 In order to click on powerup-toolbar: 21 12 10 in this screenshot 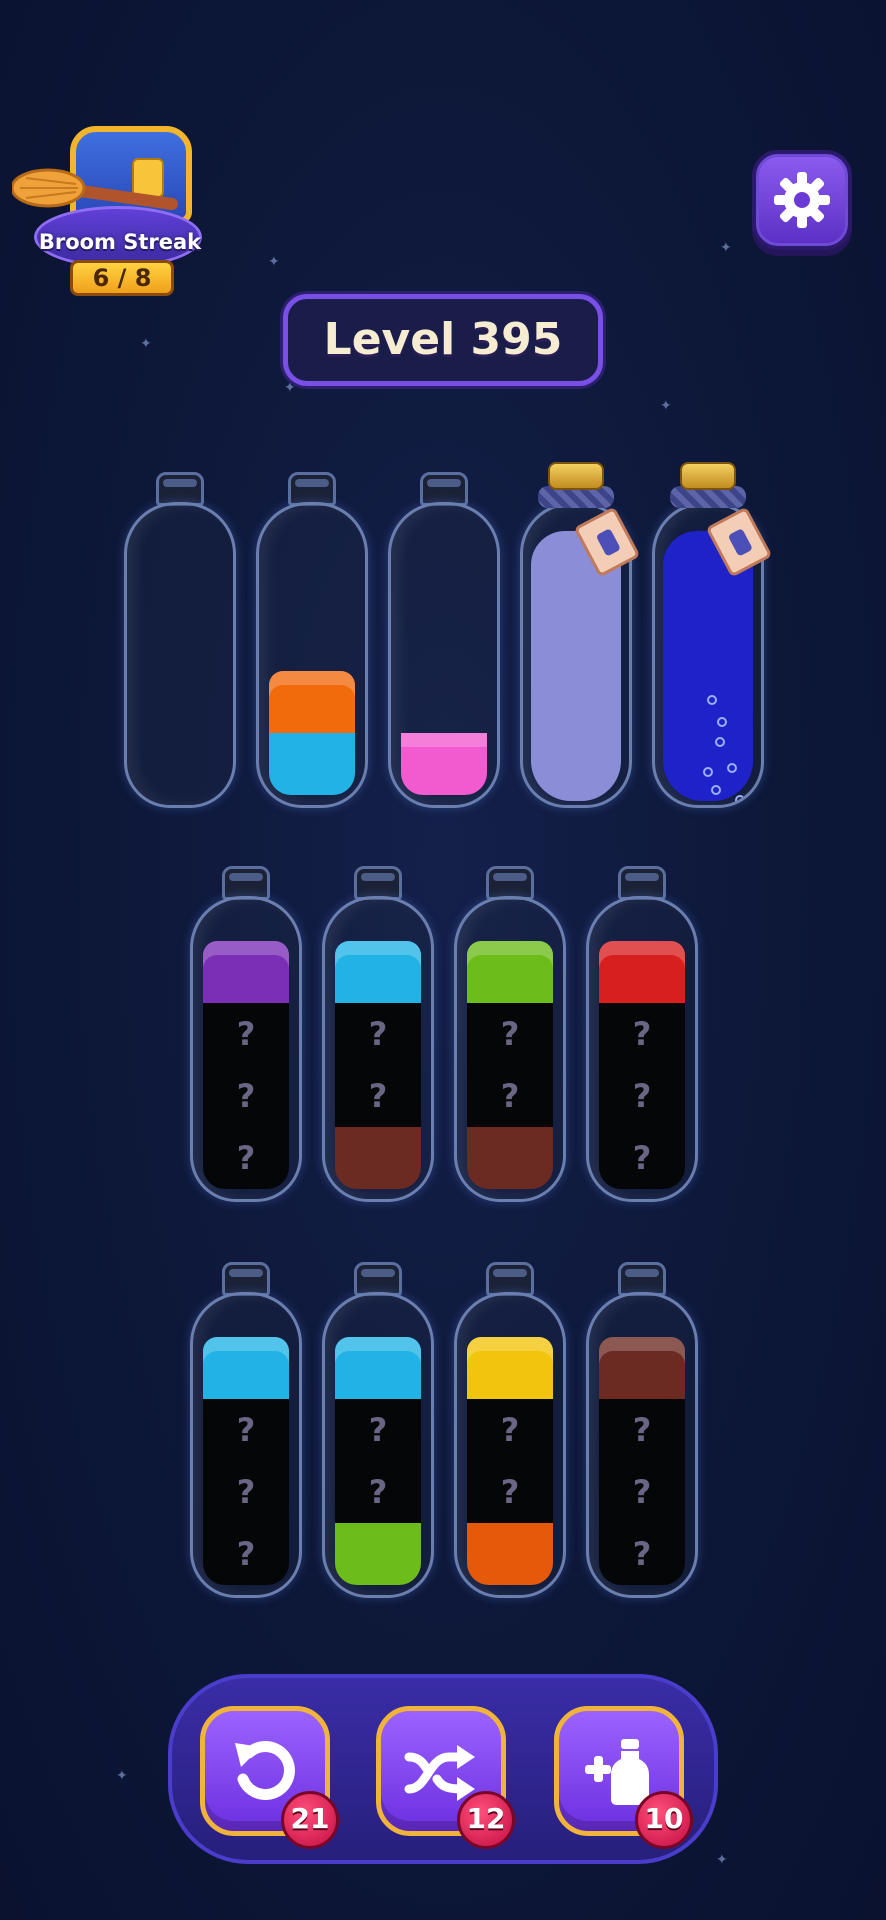, I will do `click(443, 1769)`.